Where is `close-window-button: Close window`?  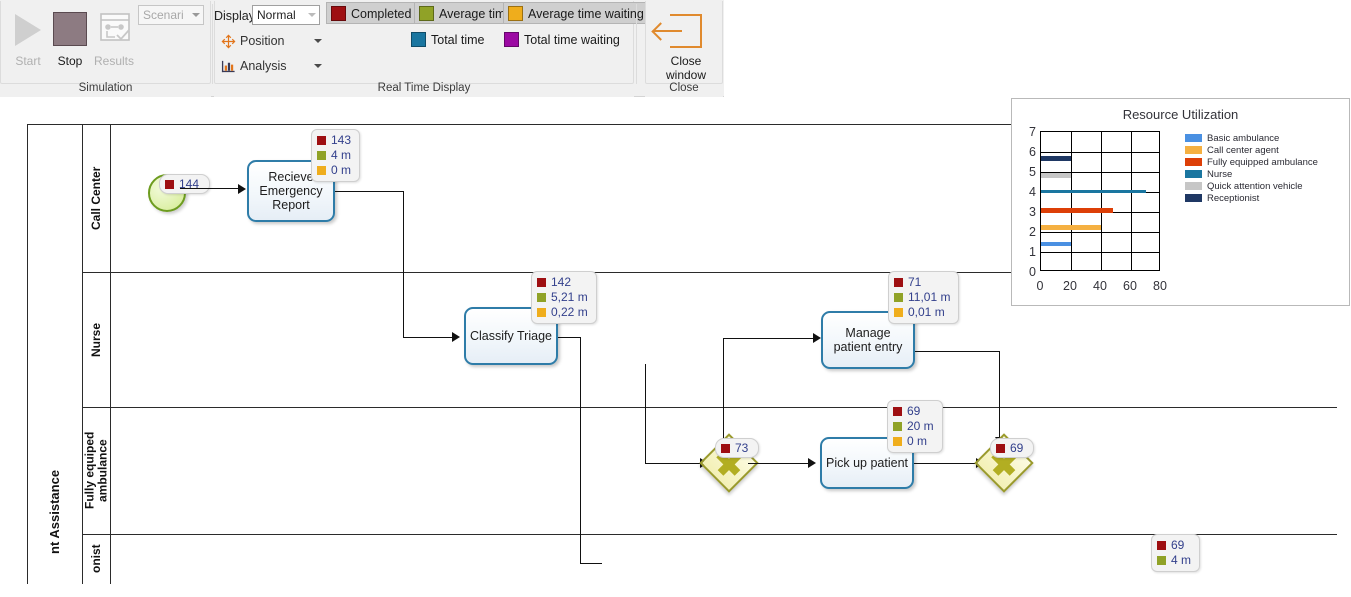
close-window-button: Close window is located at coordinates (683, 43).